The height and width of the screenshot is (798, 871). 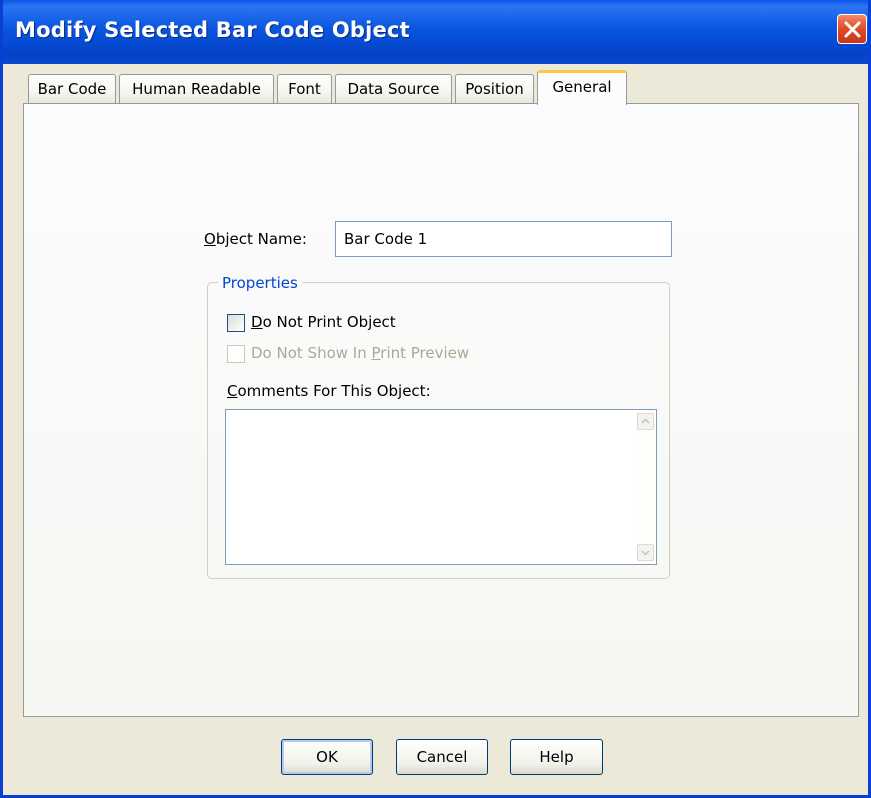 What do you see at coordinates (327, 757) in the screenshot?
I see `ok-button: OK` at bounding box center [327, 757].